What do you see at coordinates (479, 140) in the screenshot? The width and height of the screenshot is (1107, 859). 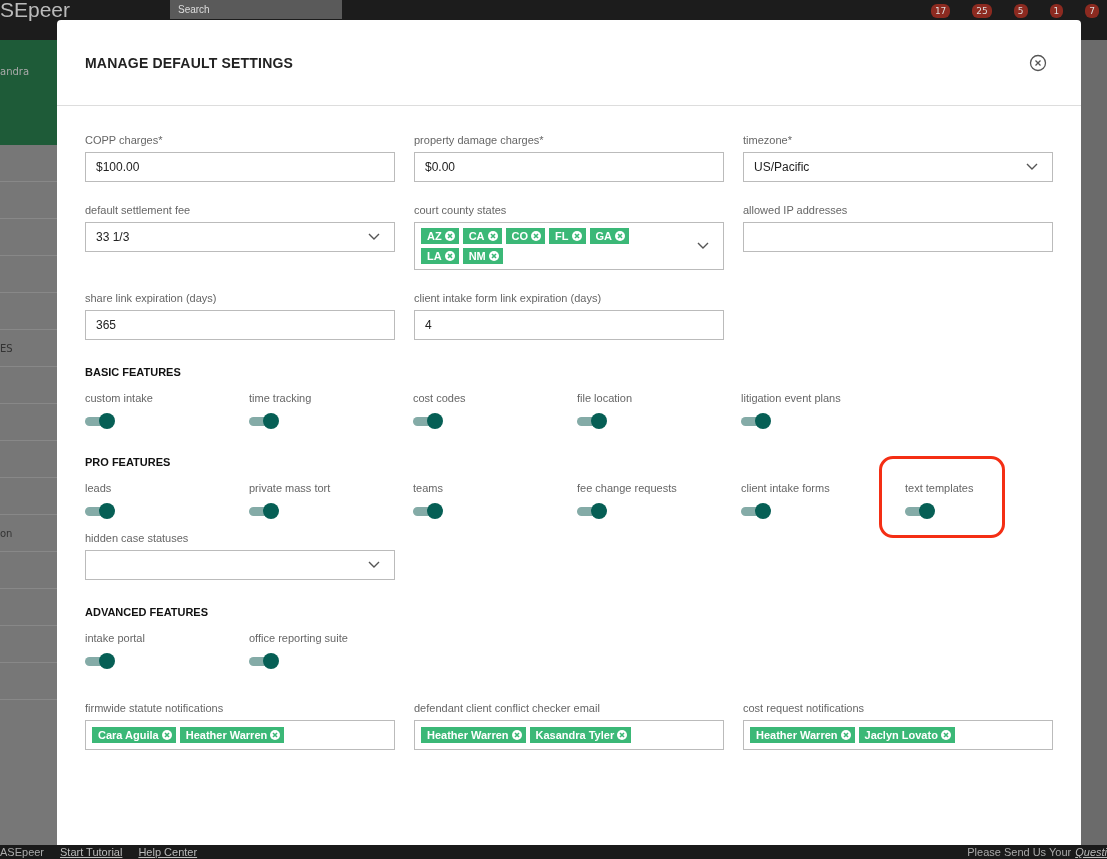 I see `field-label: property damage charges*` at bounding box center [479, 140].